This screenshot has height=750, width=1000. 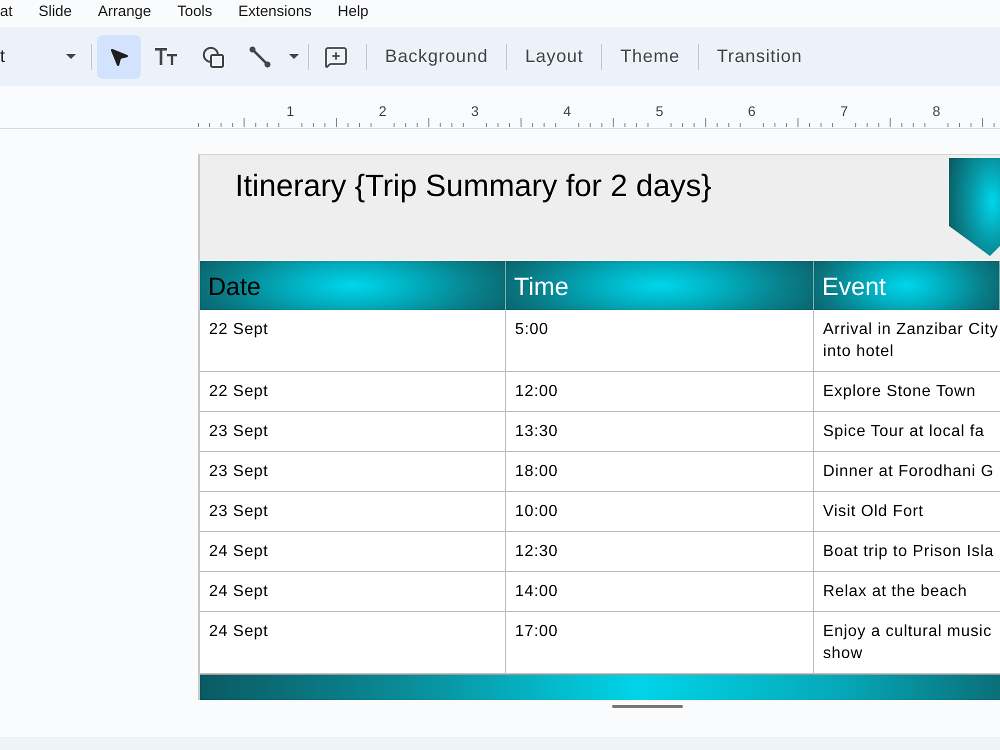 I want to click on ruler-number: 4, so click(x=567, y=111).